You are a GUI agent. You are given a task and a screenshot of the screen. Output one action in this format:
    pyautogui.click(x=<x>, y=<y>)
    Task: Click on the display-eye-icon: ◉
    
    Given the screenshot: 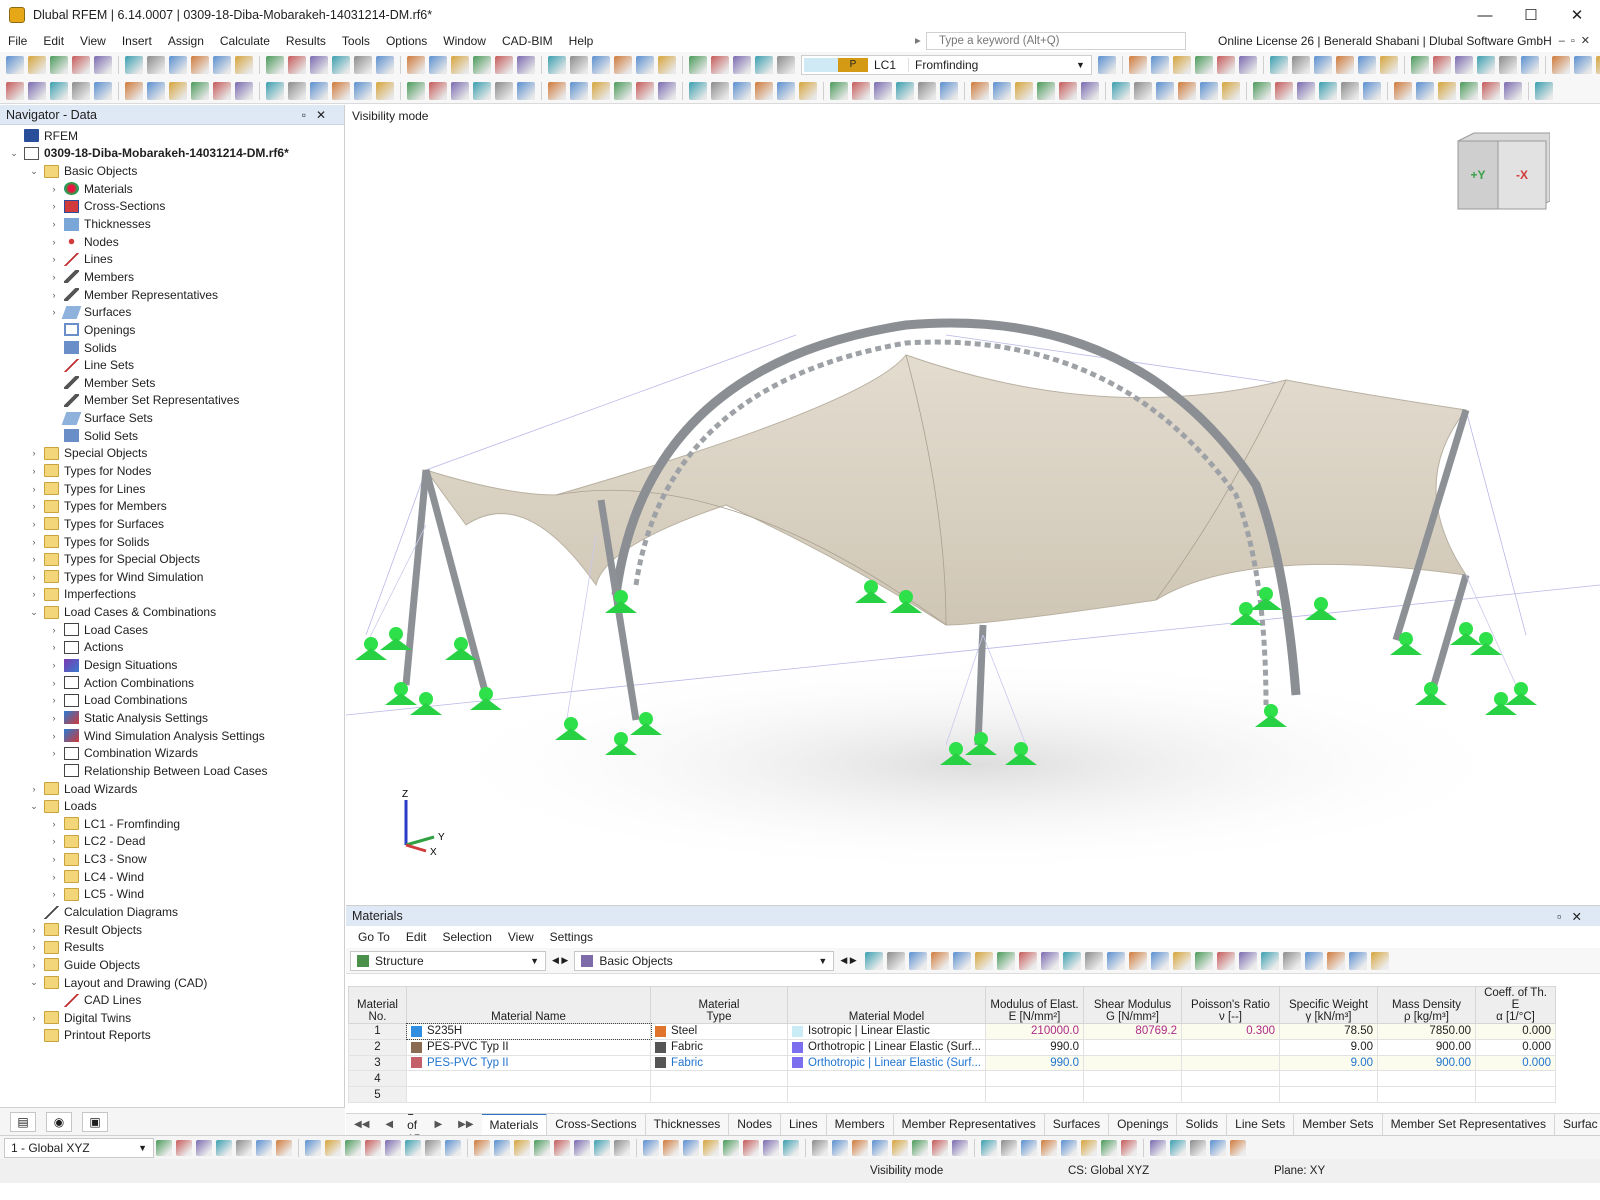 What is the action you would take?
    pyautogui.click(x=59, y=1121)
    